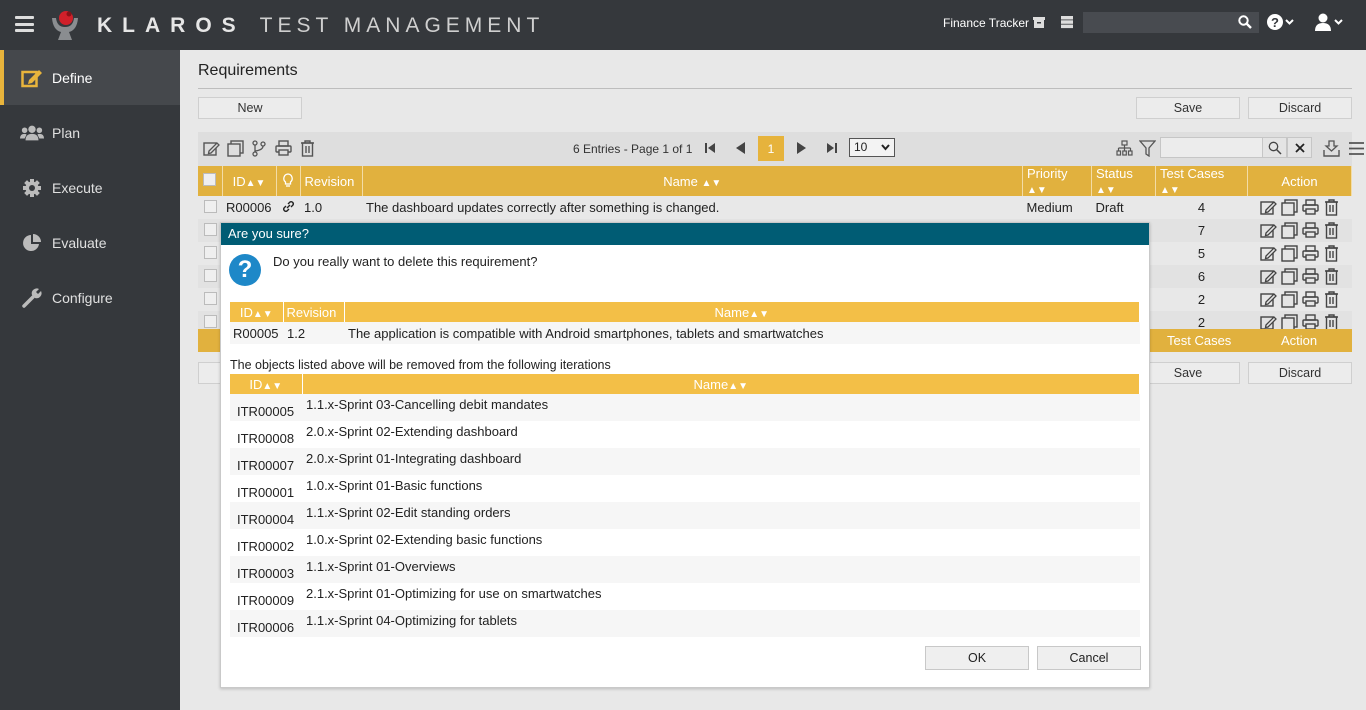  What do you see at coordinates (32, 133) in the screenshot?
I see `users-icon` at bounding box center [32, 133].